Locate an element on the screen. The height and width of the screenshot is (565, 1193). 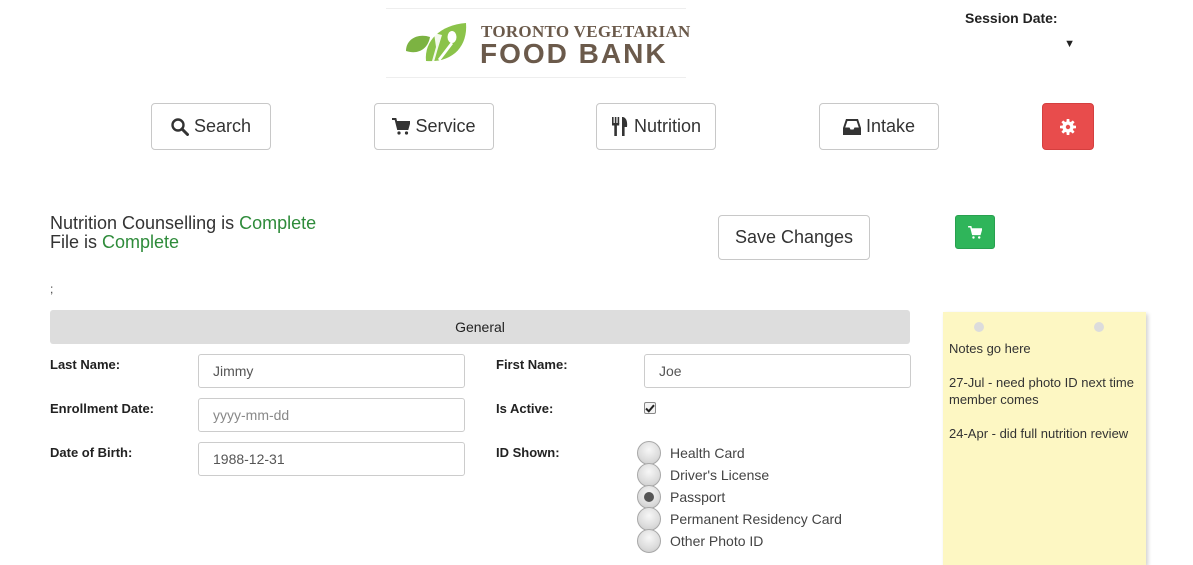
counselling-status-value: Complete is located at coordinates (278, 223).